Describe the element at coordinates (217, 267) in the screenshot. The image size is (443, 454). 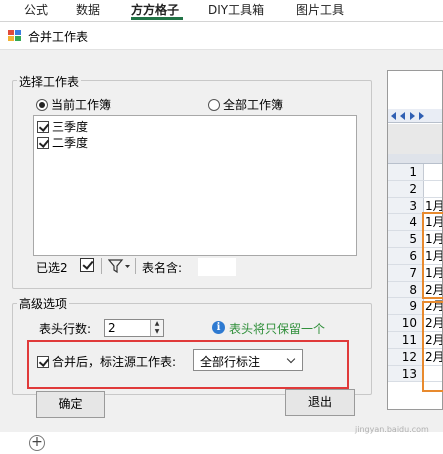
I see `sheet-name-filter-input` at that location.